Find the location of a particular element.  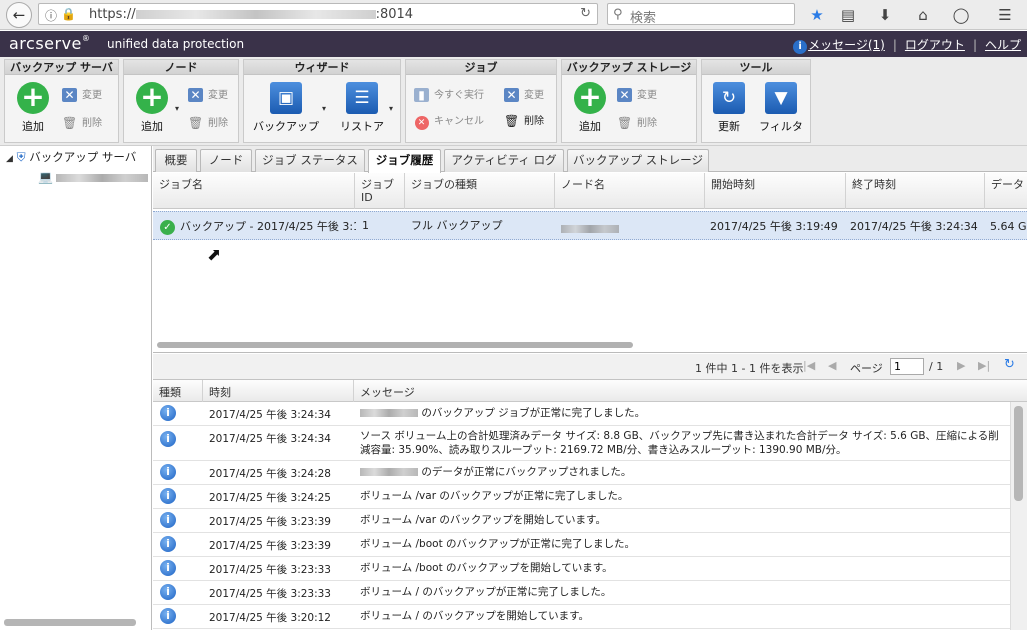

tree-node-server: 💻 is located at coordinates (93, 177).